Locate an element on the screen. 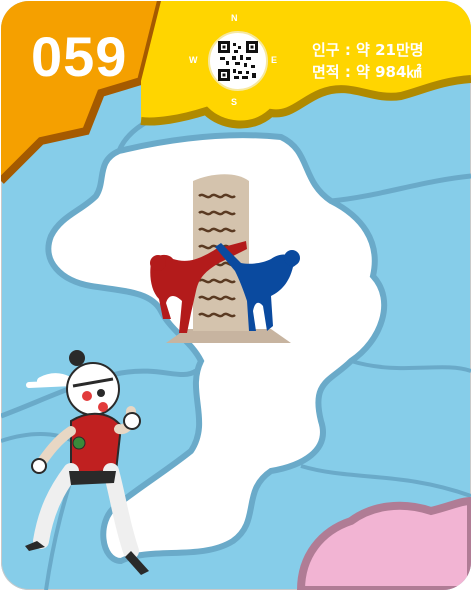  population-label: 인구 : 약 21만명 is located at coordinates (368, 50).